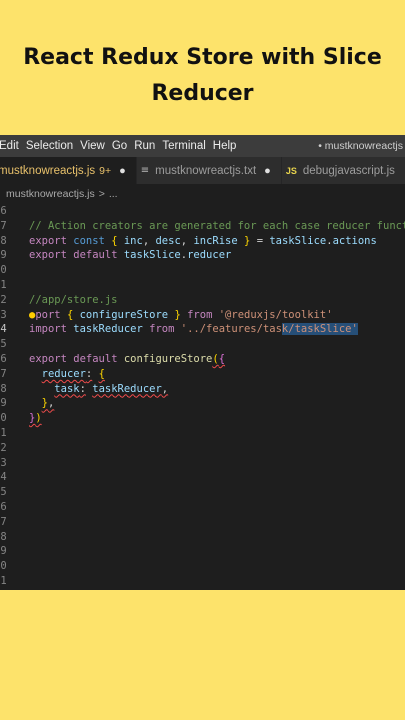 This screenshot has height=720, width=405. I want to click on code-token: task, so click(67, 388).